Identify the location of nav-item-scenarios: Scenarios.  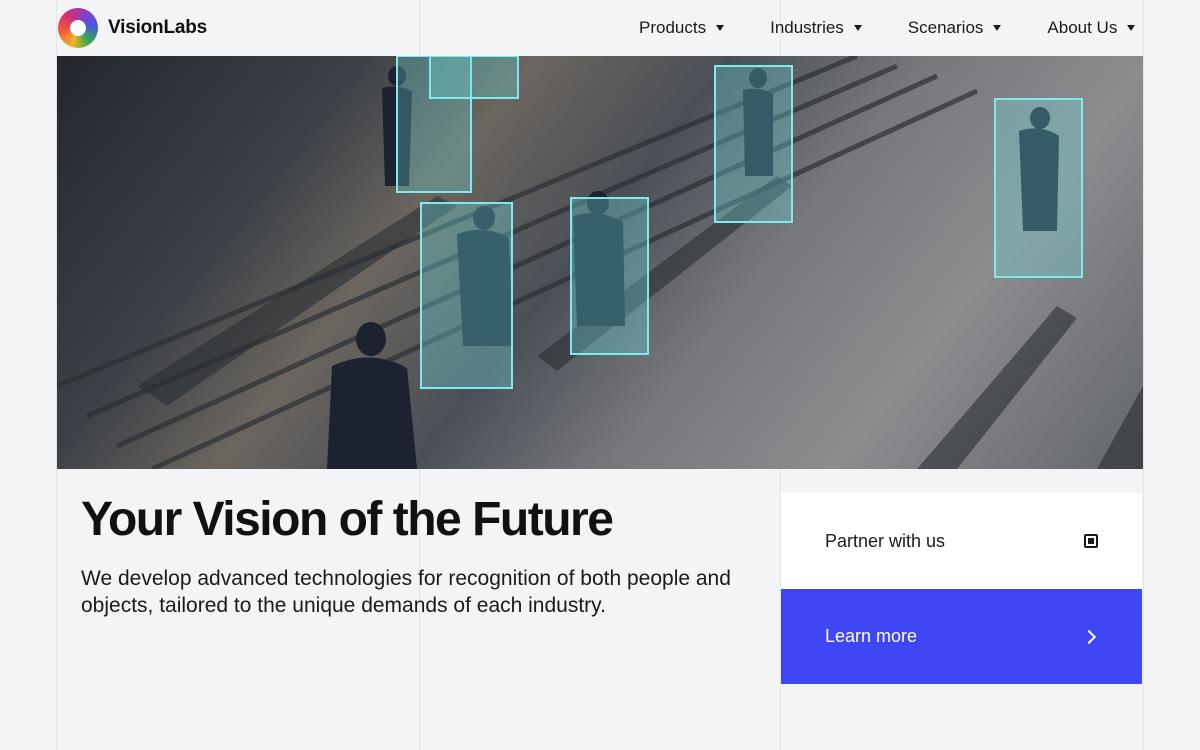
(955, 28).